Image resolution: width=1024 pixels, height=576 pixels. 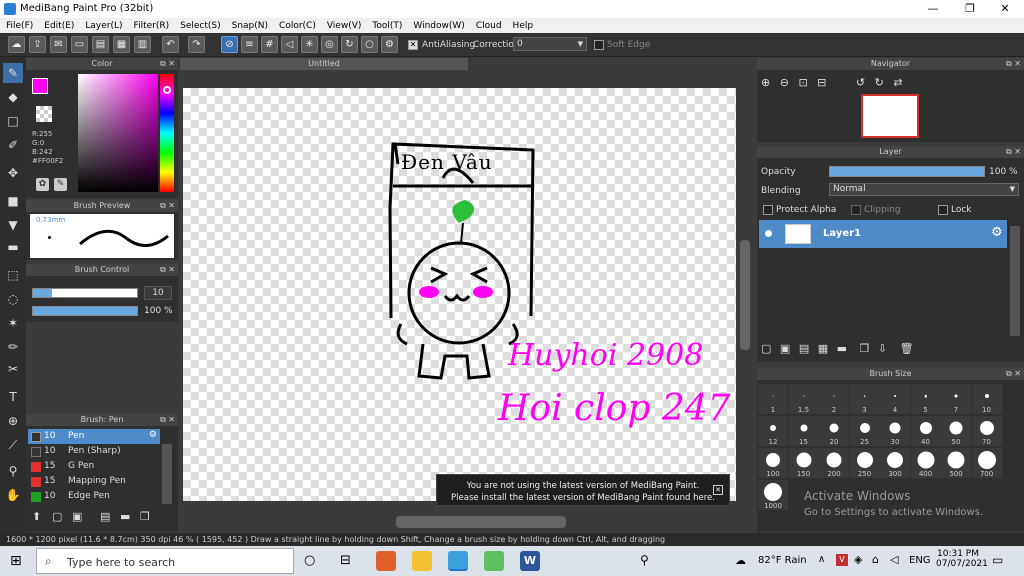 What do you see at coordinates (925, 399) in the screenshot?
I see `brush-size-cell: 5` at bounding box center [925, 399].